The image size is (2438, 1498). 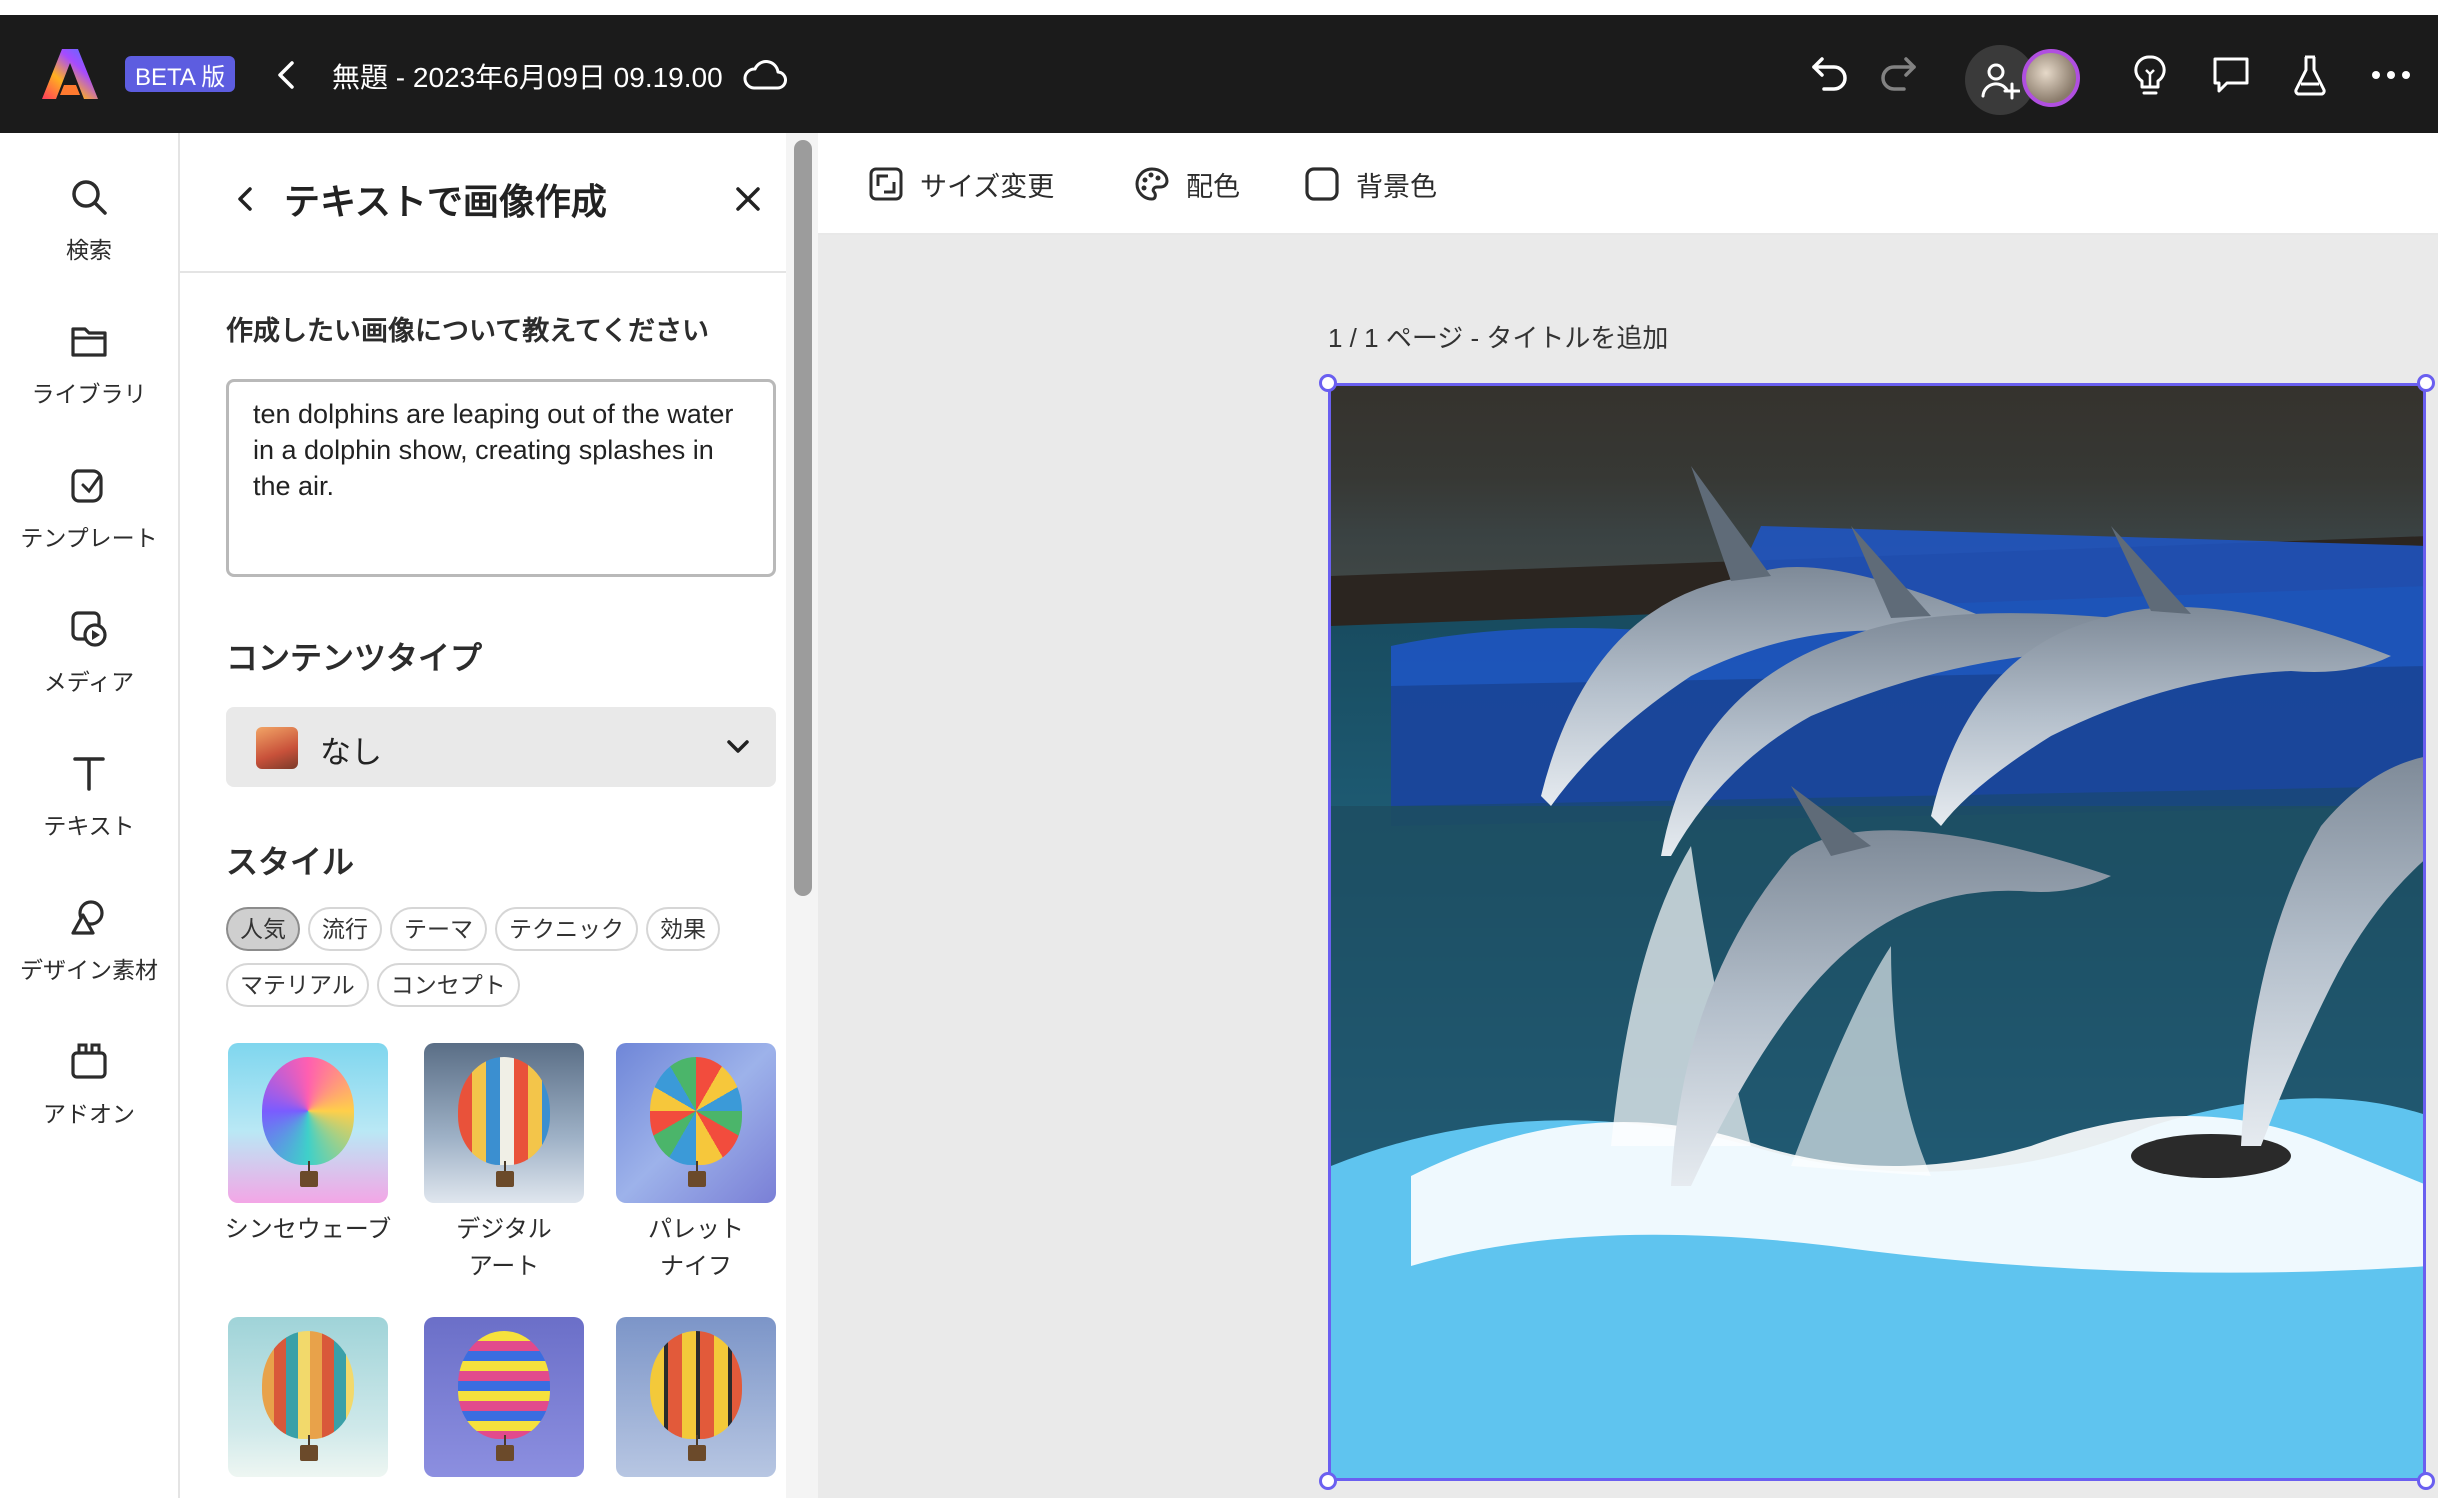 I want to click on rail-item-text: テキスト, so click(x=89, y=796).